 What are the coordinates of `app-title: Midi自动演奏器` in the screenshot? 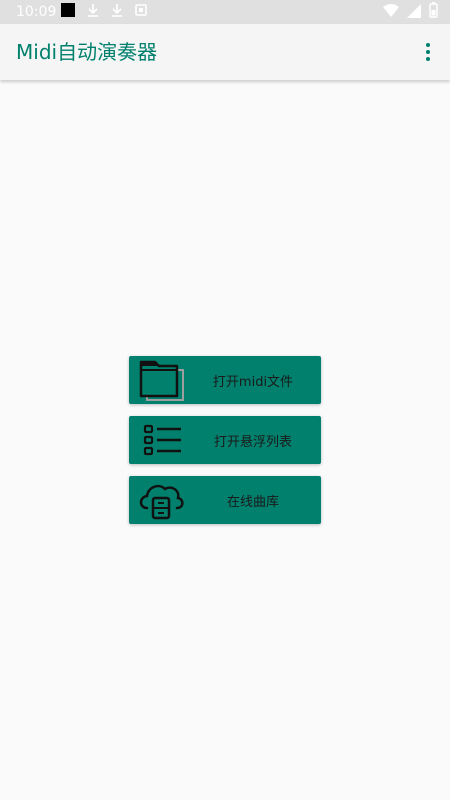 It's located at (87, 52).